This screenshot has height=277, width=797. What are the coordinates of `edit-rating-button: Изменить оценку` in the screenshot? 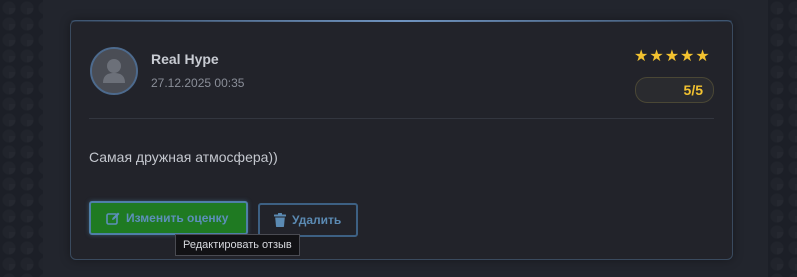 It's located at (168, 218).